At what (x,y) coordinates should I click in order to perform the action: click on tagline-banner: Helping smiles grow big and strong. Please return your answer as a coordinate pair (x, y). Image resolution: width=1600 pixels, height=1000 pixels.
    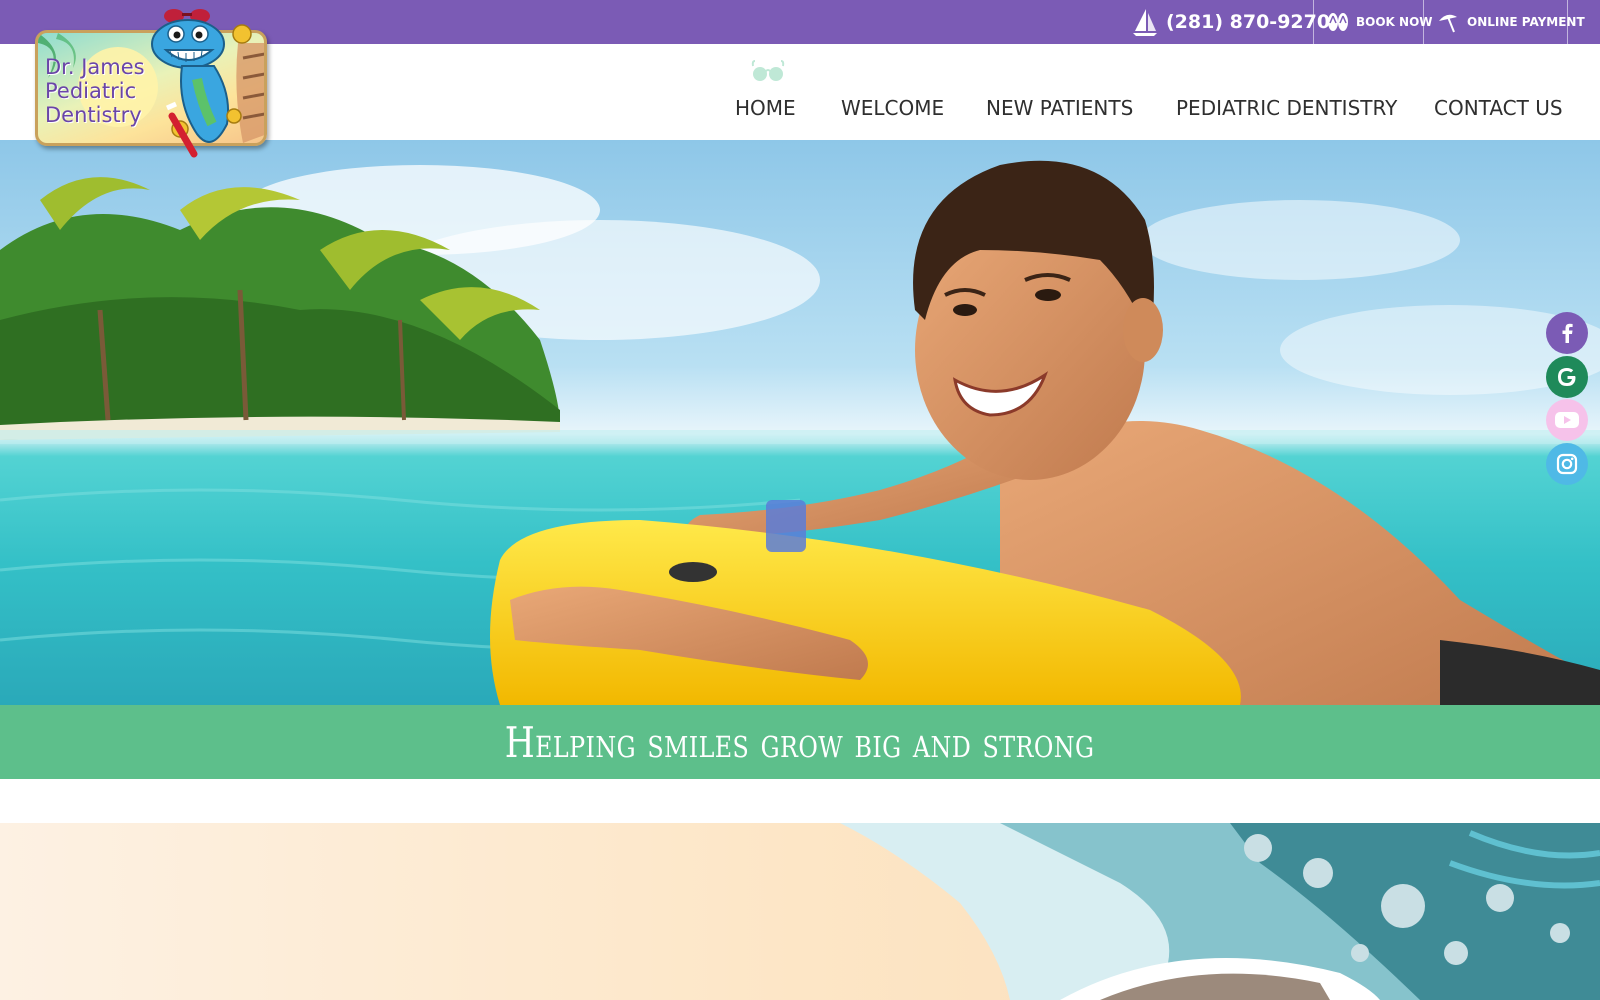
    Looking at the image, I should click on (800, 742).